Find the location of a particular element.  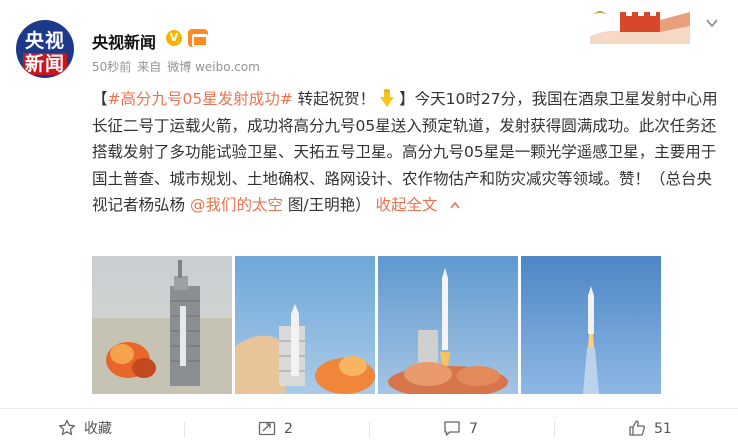

avatar-text-bottom: 新闻 is located at coordinates (44, 64).